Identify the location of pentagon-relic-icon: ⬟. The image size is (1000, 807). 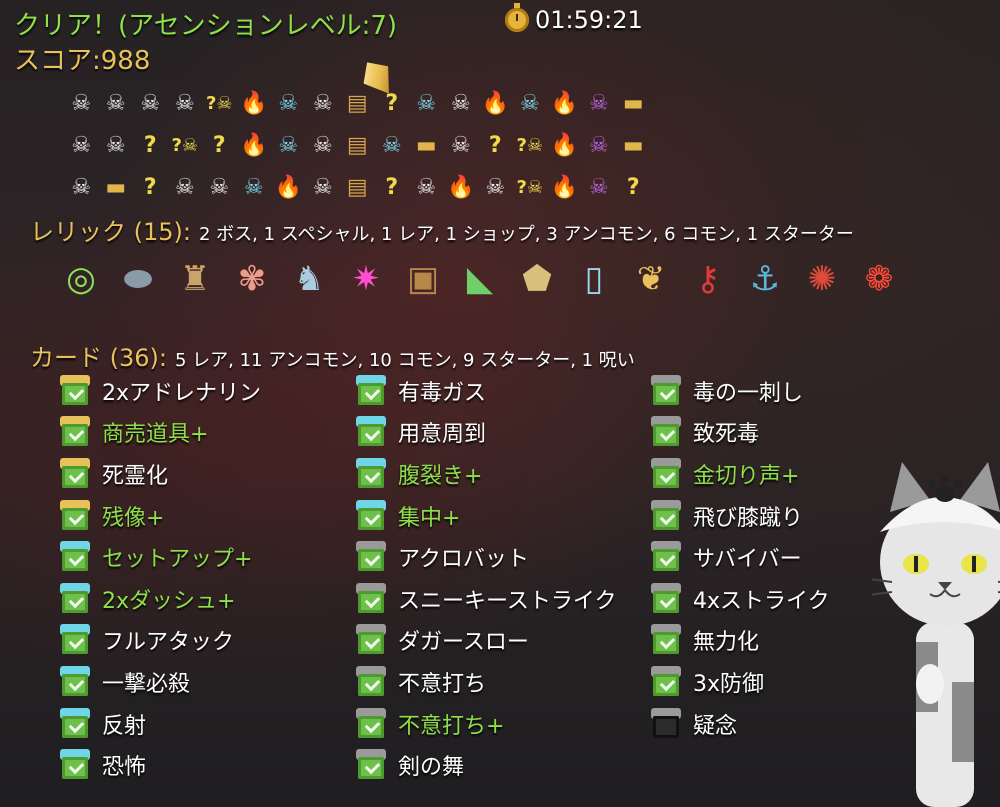
(537, 279).